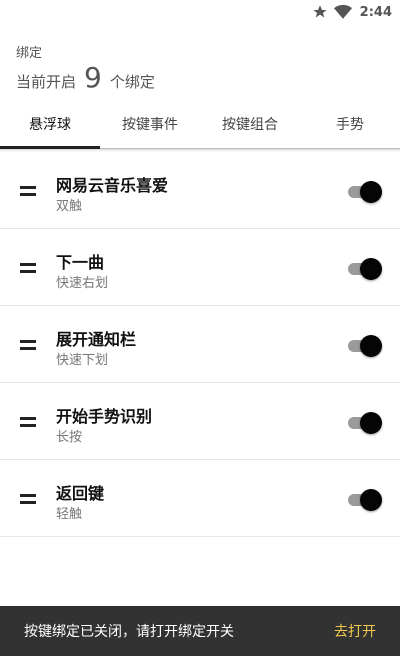  I want to click on binding-subtitle: 快速下划, so click(82, 360).